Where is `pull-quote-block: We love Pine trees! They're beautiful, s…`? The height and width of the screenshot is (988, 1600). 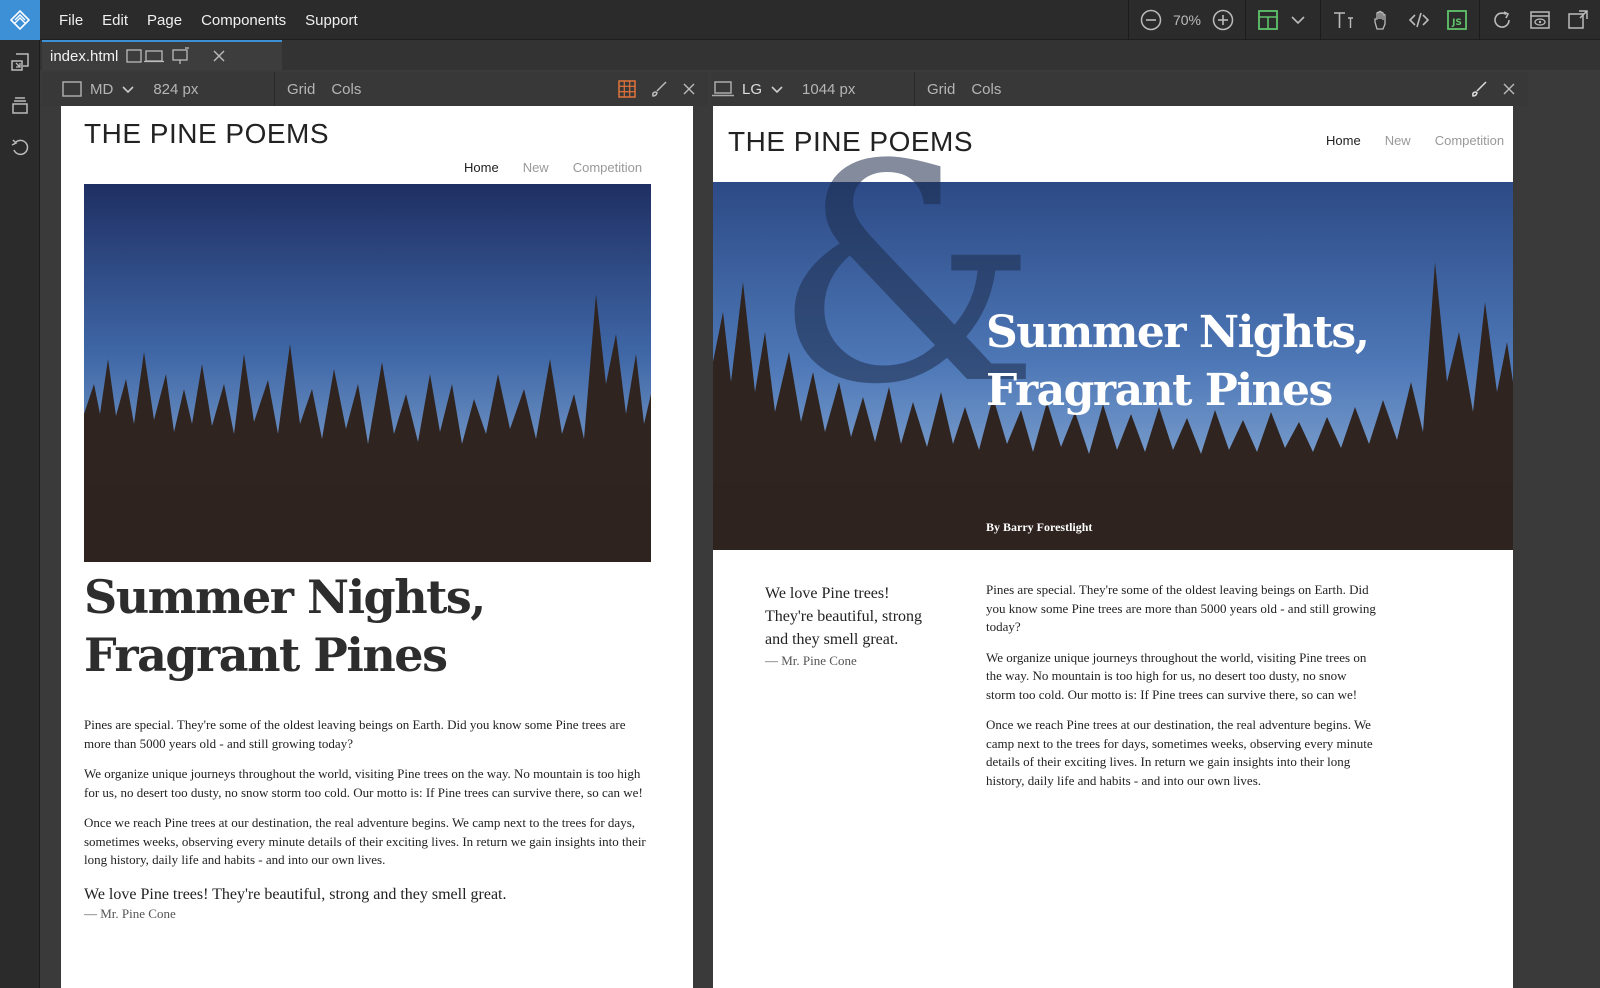
pull-quote-block: We love Pine trees! They're beautiful, s… is located at coordinates (845, 625).